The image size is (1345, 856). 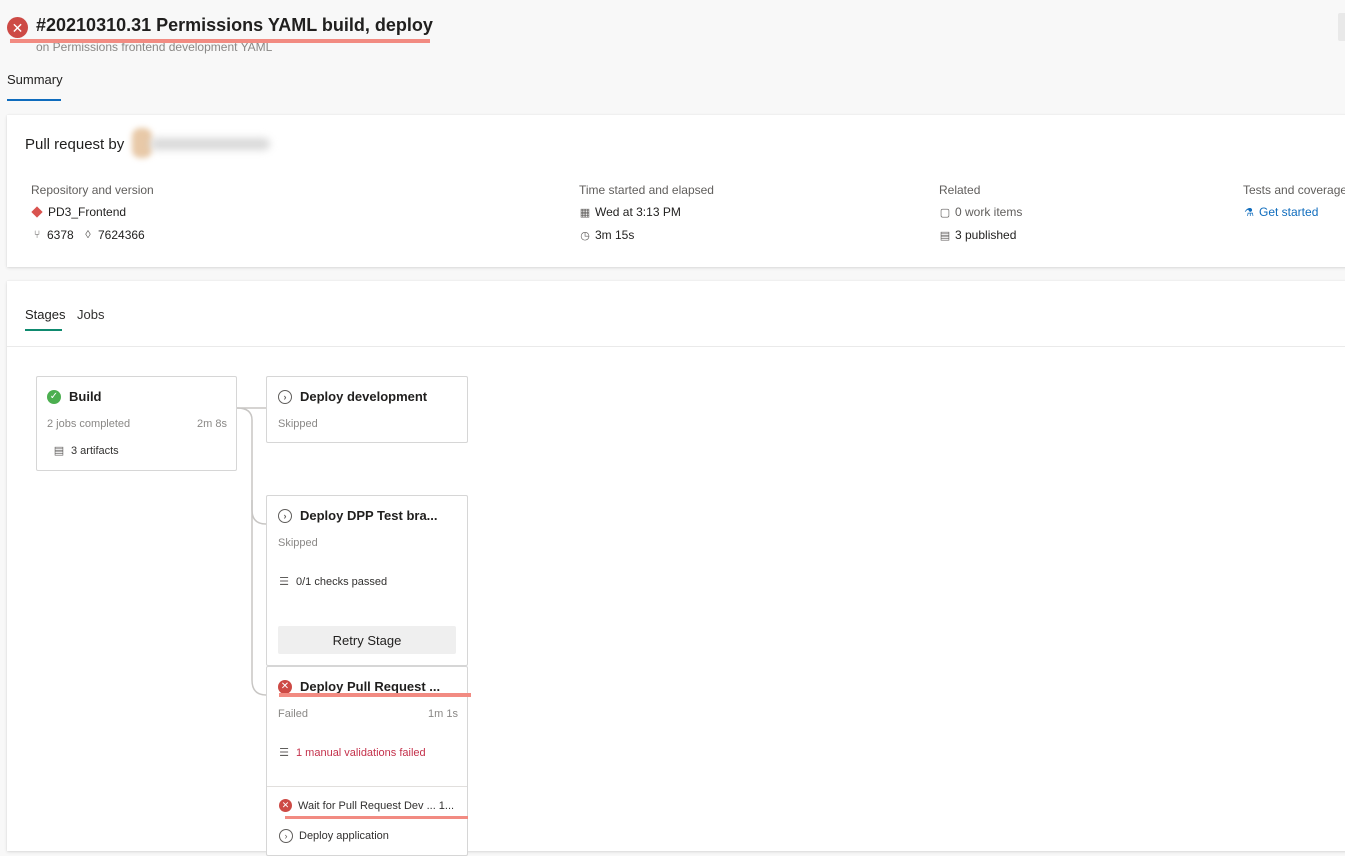 What do you see at coordinates (367, 409) in the screenshot?
I see `stage-deploy-development` at bounding box center [367, 409].